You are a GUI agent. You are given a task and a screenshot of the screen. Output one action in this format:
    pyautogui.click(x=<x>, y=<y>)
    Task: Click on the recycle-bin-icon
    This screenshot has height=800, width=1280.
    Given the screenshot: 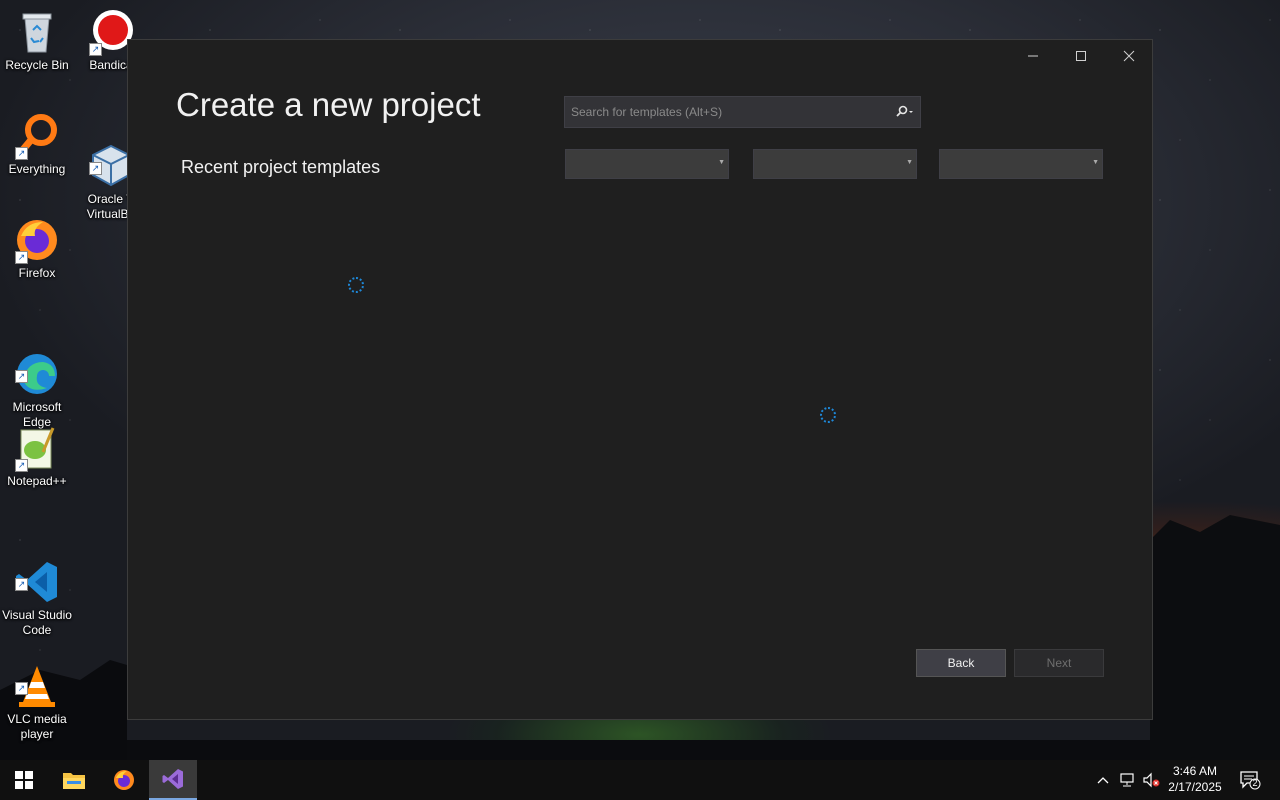 What is the action you would take?
    pyautogui.click(x=37, y=32)
    